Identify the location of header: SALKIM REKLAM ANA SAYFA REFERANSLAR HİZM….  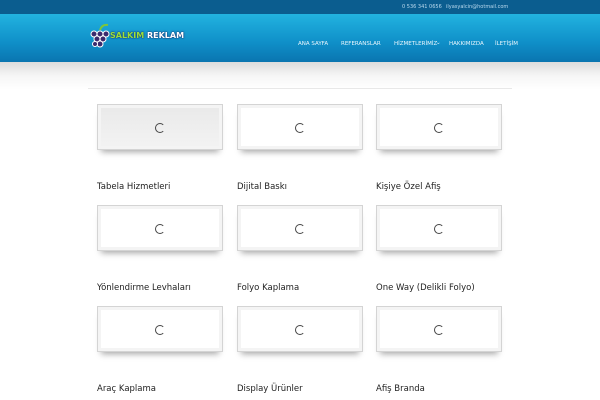
(300, 38).